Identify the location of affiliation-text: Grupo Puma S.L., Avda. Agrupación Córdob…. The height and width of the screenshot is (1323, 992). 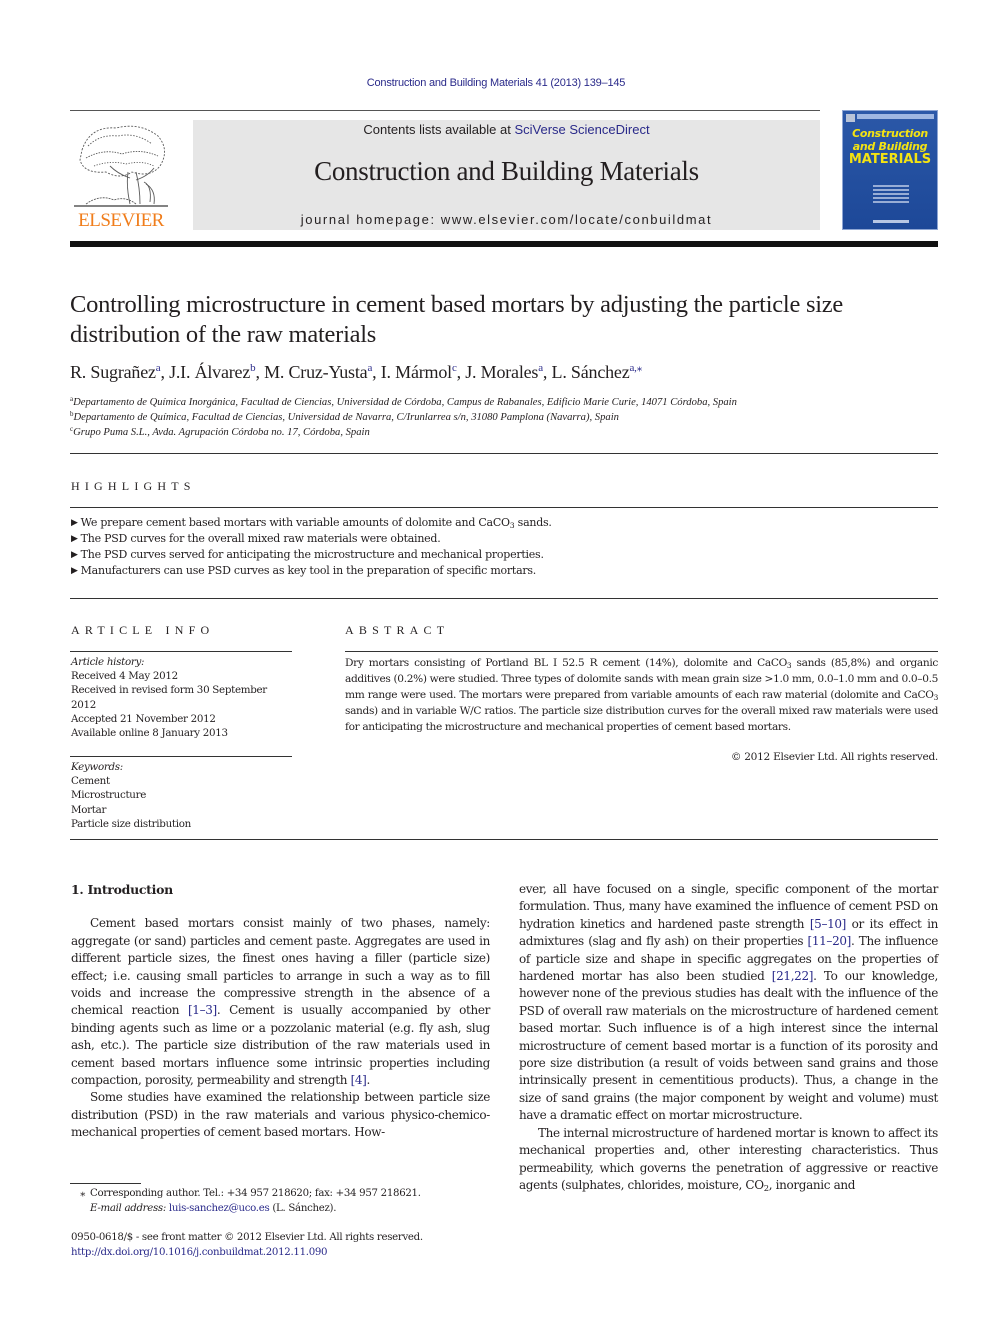
(221, 432).